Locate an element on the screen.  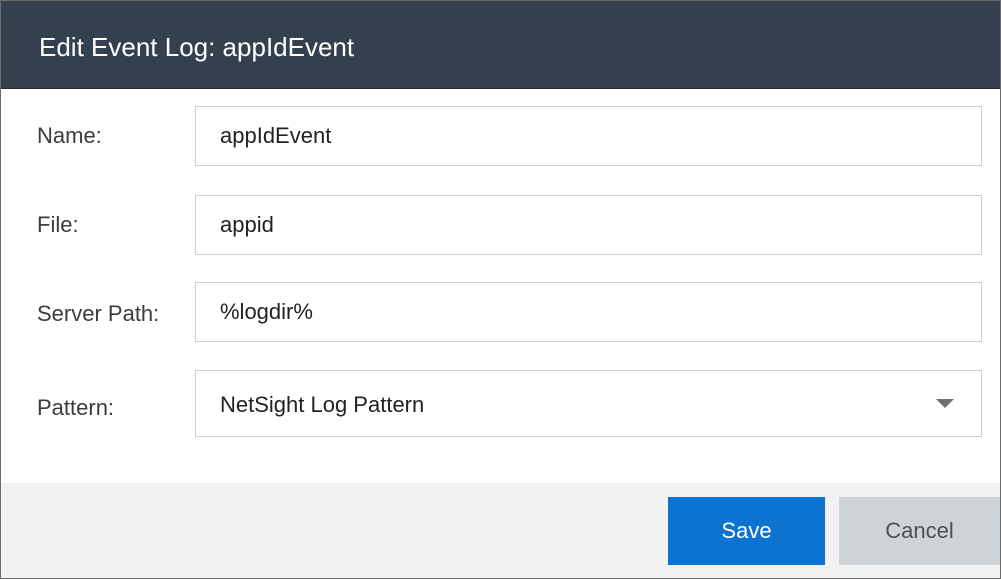
pattern-select-value: NetSight Log Pattern is located at coordinates (322, 404).